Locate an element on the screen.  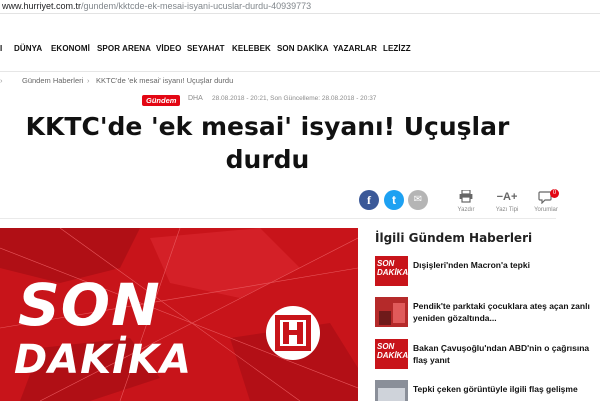
breadcrumb-gundem: Gündem Haberleri is located at coordinates (52, 80).